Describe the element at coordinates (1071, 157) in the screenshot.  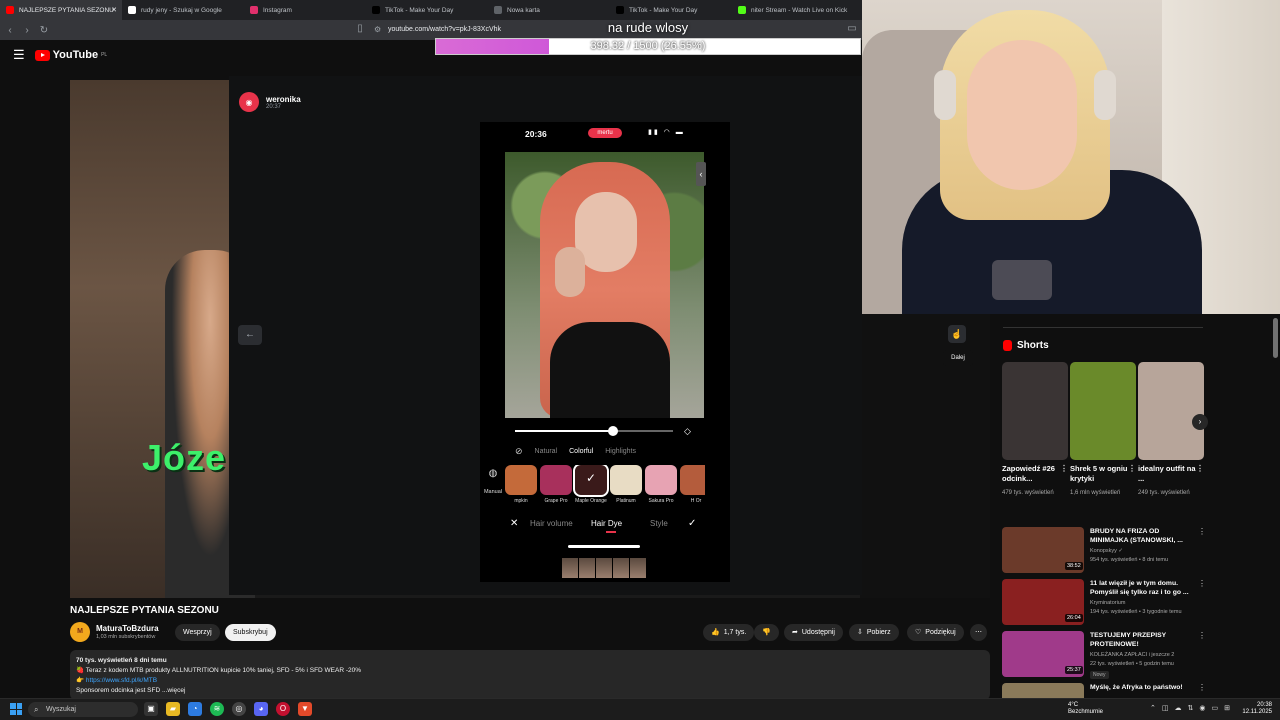
I see `webcam-feed` at that location.